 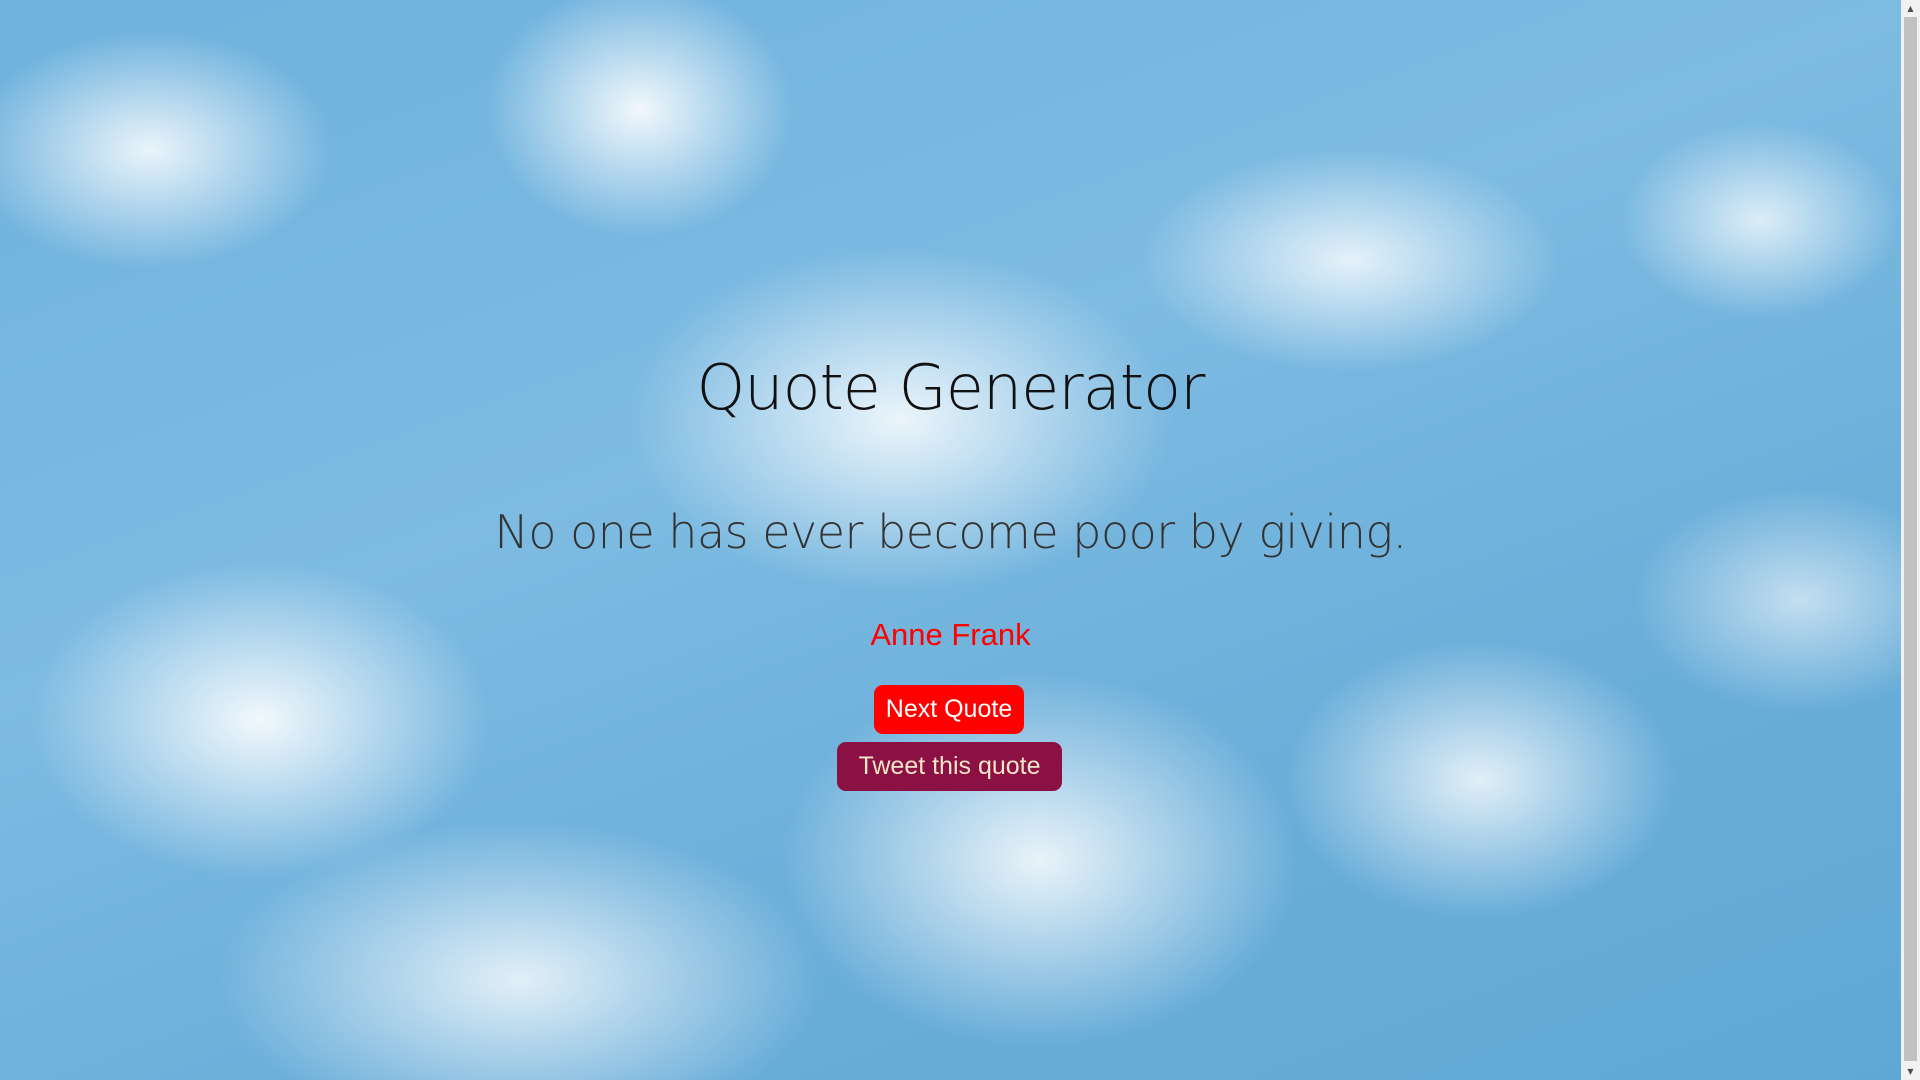 What do you see at coordinates (1910, 1071) in the screenshot?
I see `scroll-down-icon: ▼` at bounding box center [1910, 1071].